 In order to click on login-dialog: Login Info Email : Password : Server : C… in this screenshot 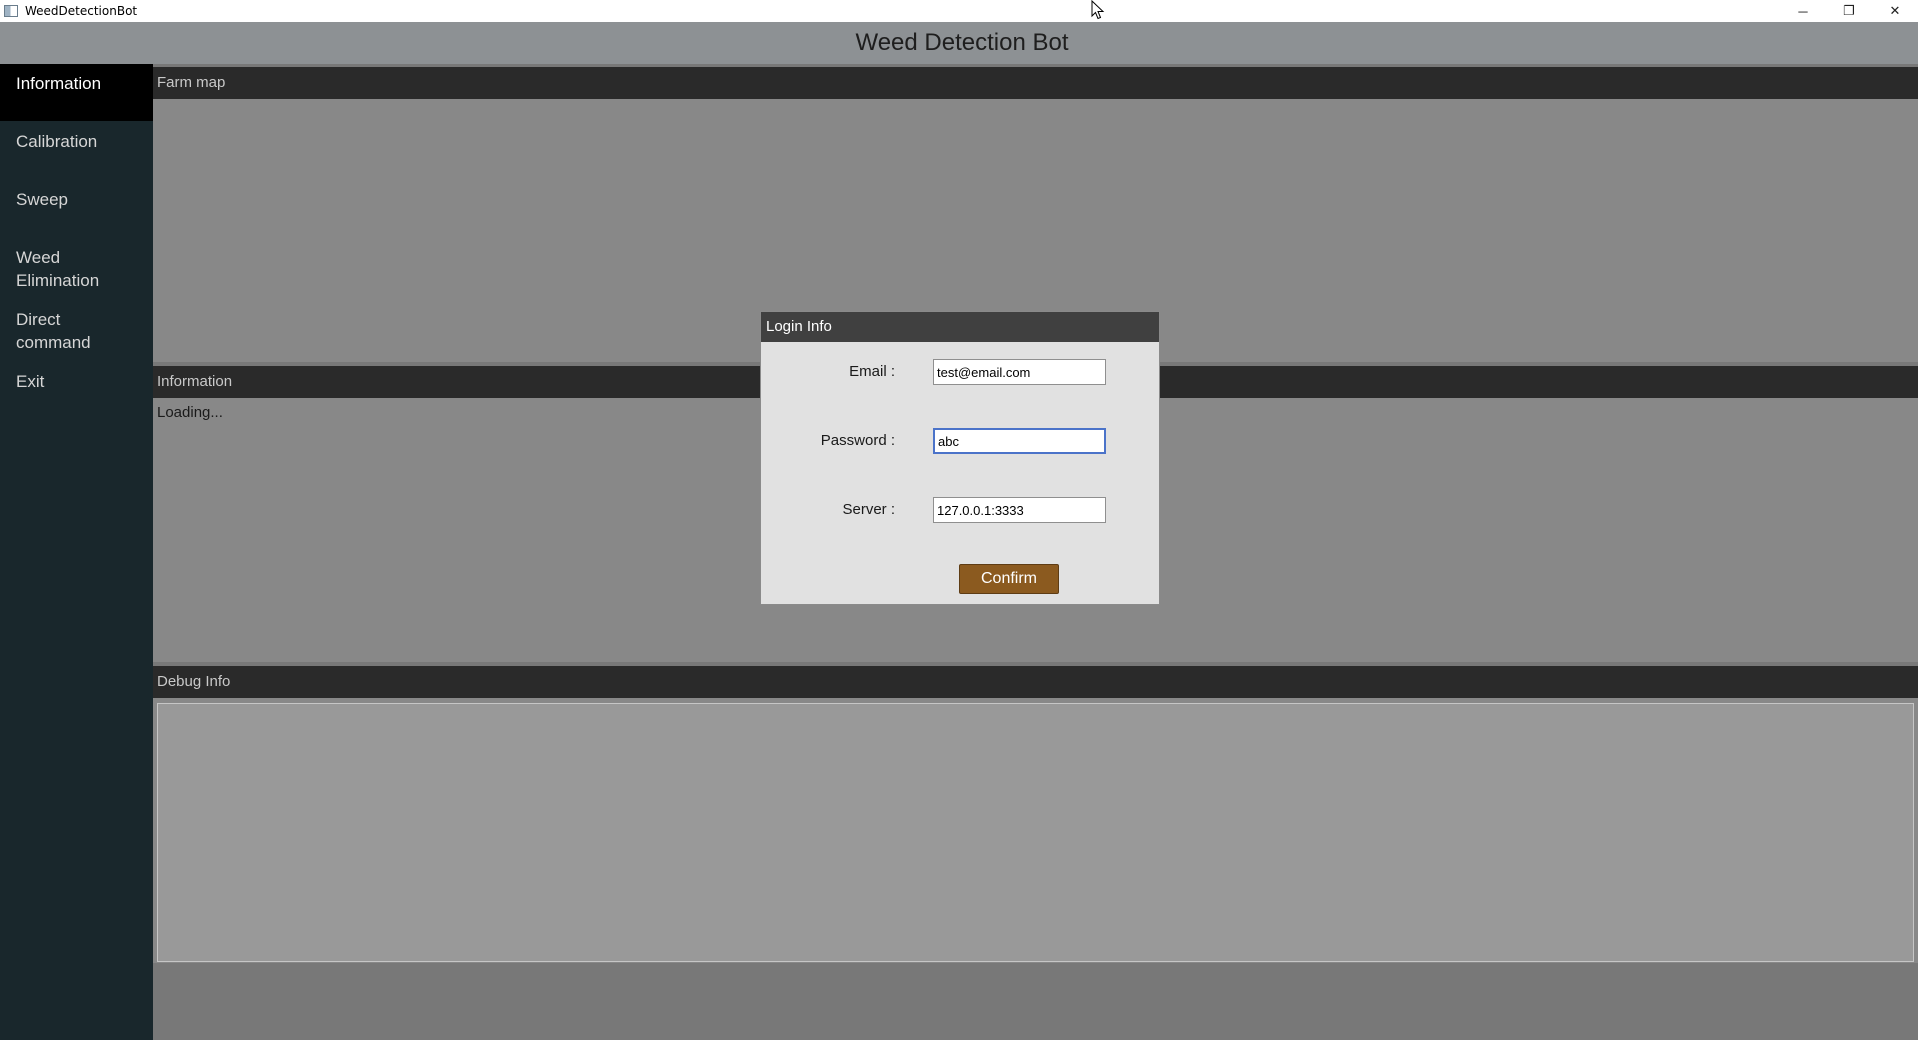, I will do `click(960, 458)`.